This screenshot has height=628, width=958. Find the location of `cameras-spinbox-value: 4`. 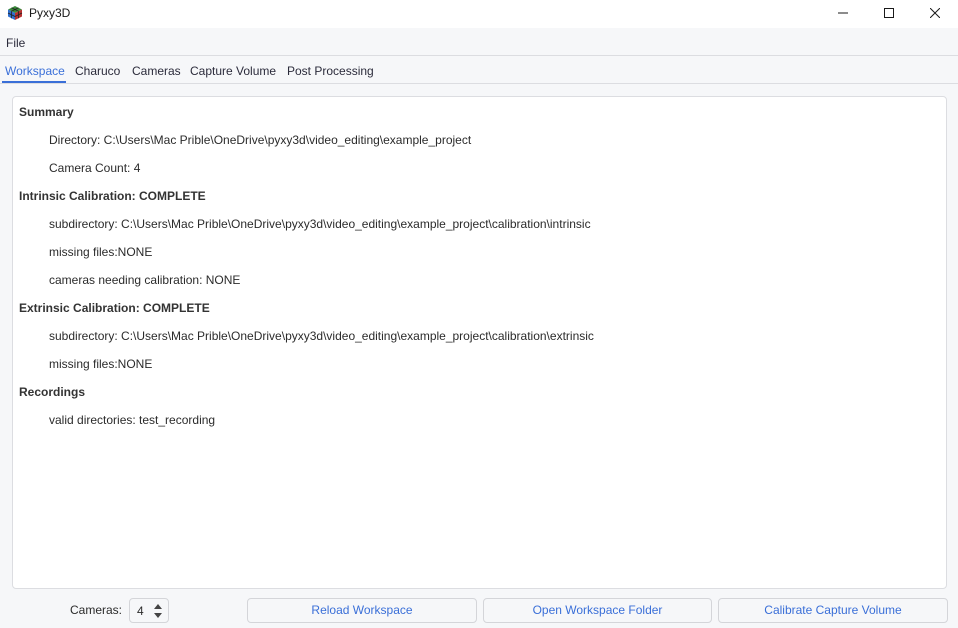

cameras-spinbox-value: 4 is located at coordinates (140, 611).